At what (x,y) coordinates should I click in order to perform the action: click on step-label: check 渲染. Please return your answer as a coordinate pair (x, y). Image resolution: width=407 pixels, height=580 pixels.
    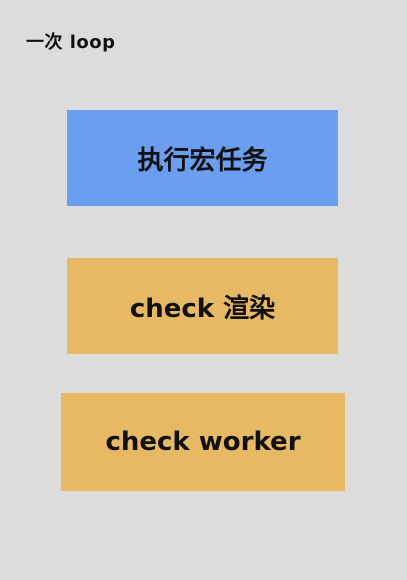
    Looking at the image, I should click on (202, 308).